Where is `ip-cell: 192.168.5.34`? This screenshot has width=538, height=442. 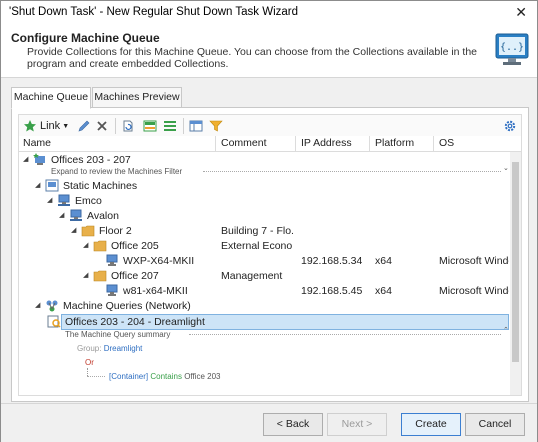
ip-cell: 192.168.5.34 is located at coordinates (332, 261).